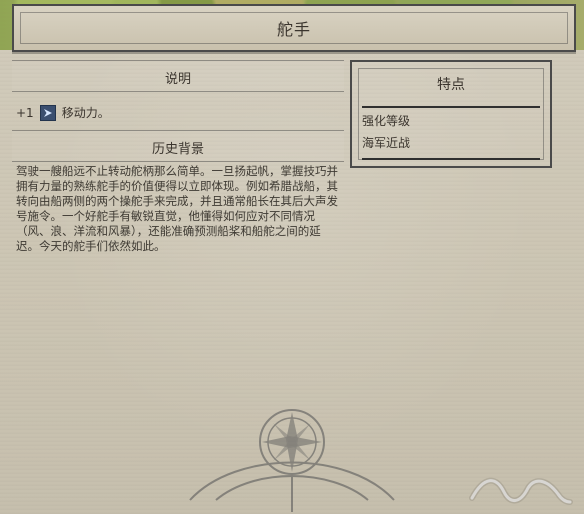 The height and width of the screenshot is (514, 584). Describe the element at coordinates (85, 113) in the screenshot. I see `effect-text: 移动力。` at that location.